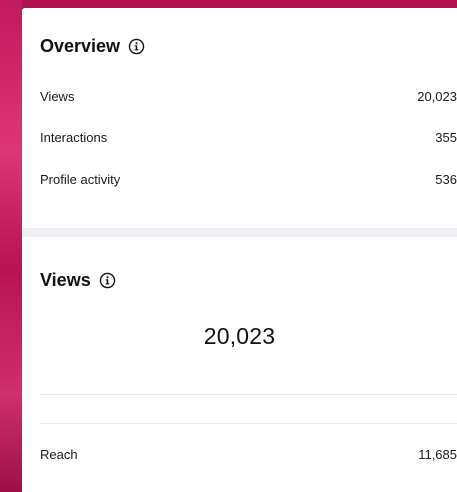  What do you see at coordinates (80, 179) in the screenshot?
I see `row-label: Profile activity` at bounding box center [80, 179].